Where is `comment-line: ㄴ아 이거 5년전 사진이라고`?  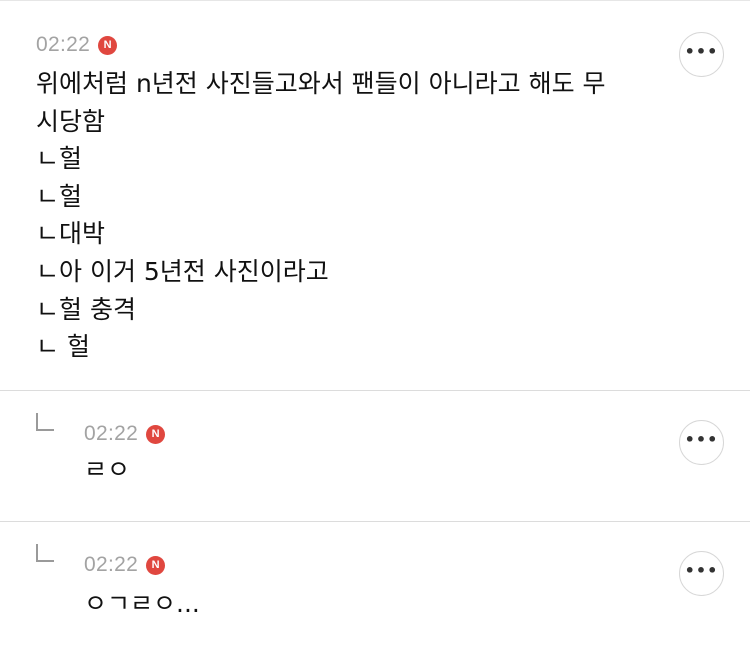 comment-line: ㄴ아 이거 5년전 사진이라고 is located at coordinates (182, 271).